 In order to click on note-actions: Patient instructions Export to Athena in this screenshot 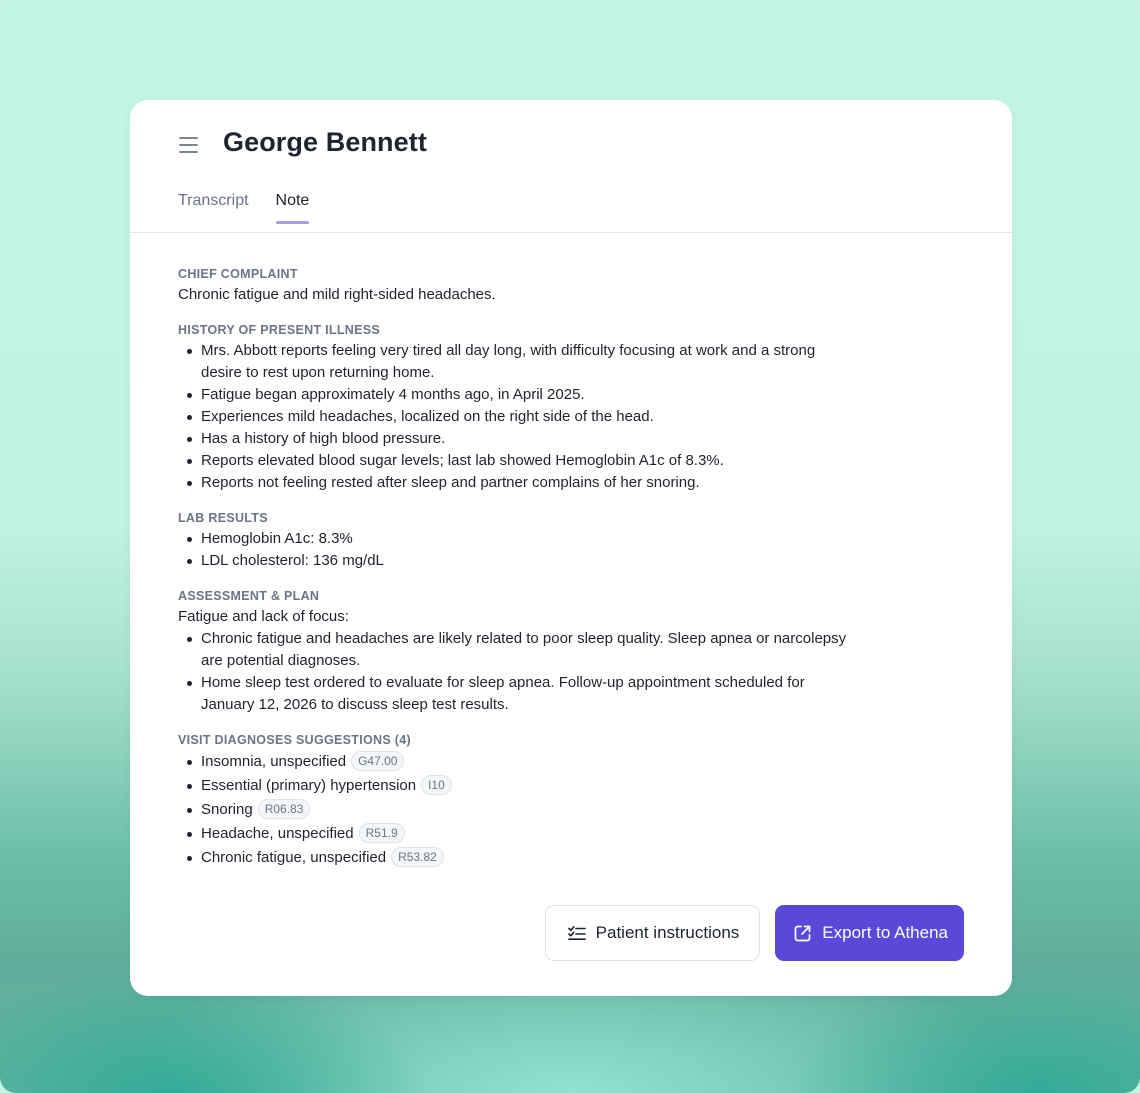, I will do `click(754, 933)`.